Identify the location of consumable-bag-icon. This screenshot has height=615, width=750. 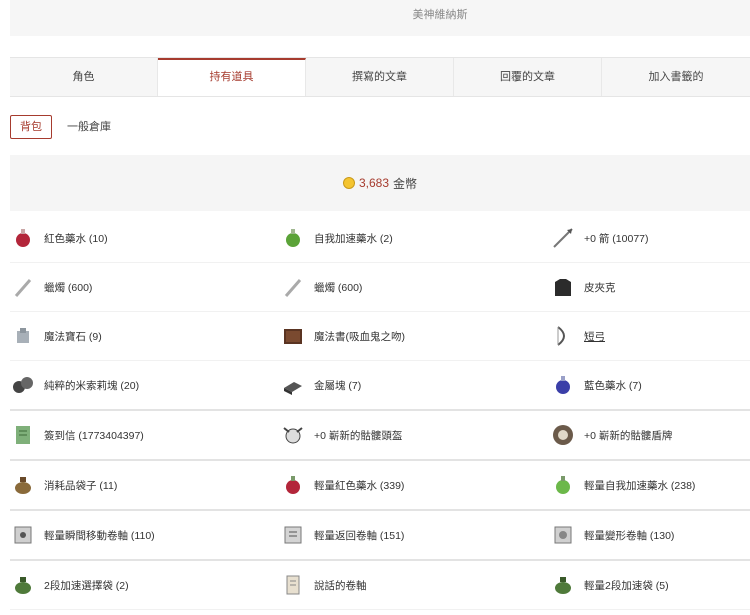
(23, 485).